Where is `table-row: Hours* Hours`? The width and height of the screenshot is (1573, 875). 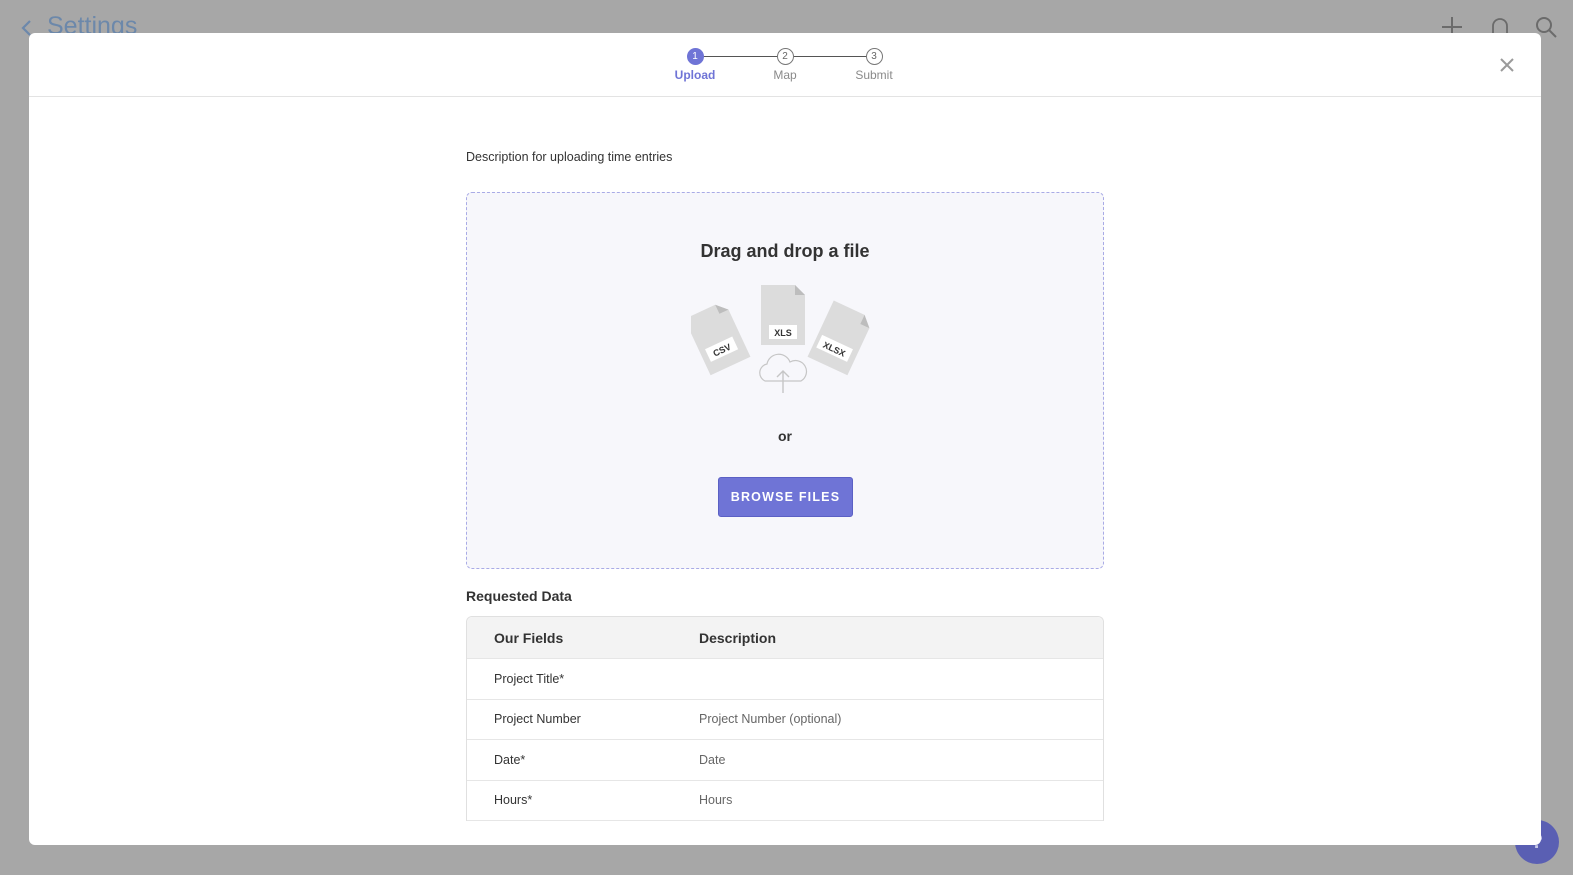
table-row: Hours* Hours is located at coordinates (785, 801).